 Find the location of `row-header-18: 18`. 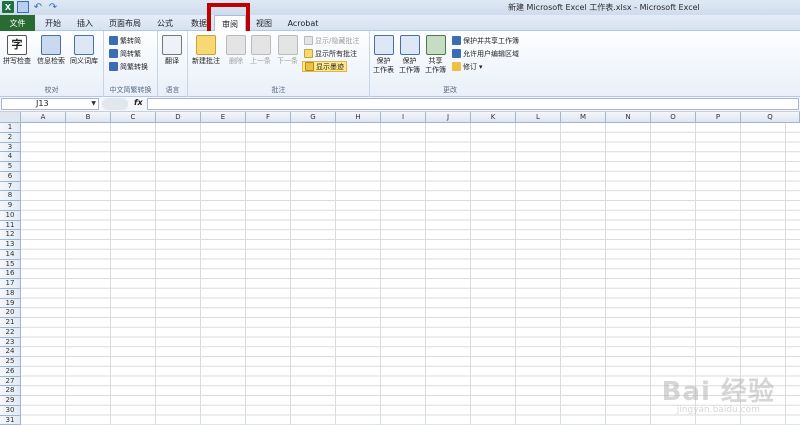

row-header-18: 18 is located at coordinates (10, 293).